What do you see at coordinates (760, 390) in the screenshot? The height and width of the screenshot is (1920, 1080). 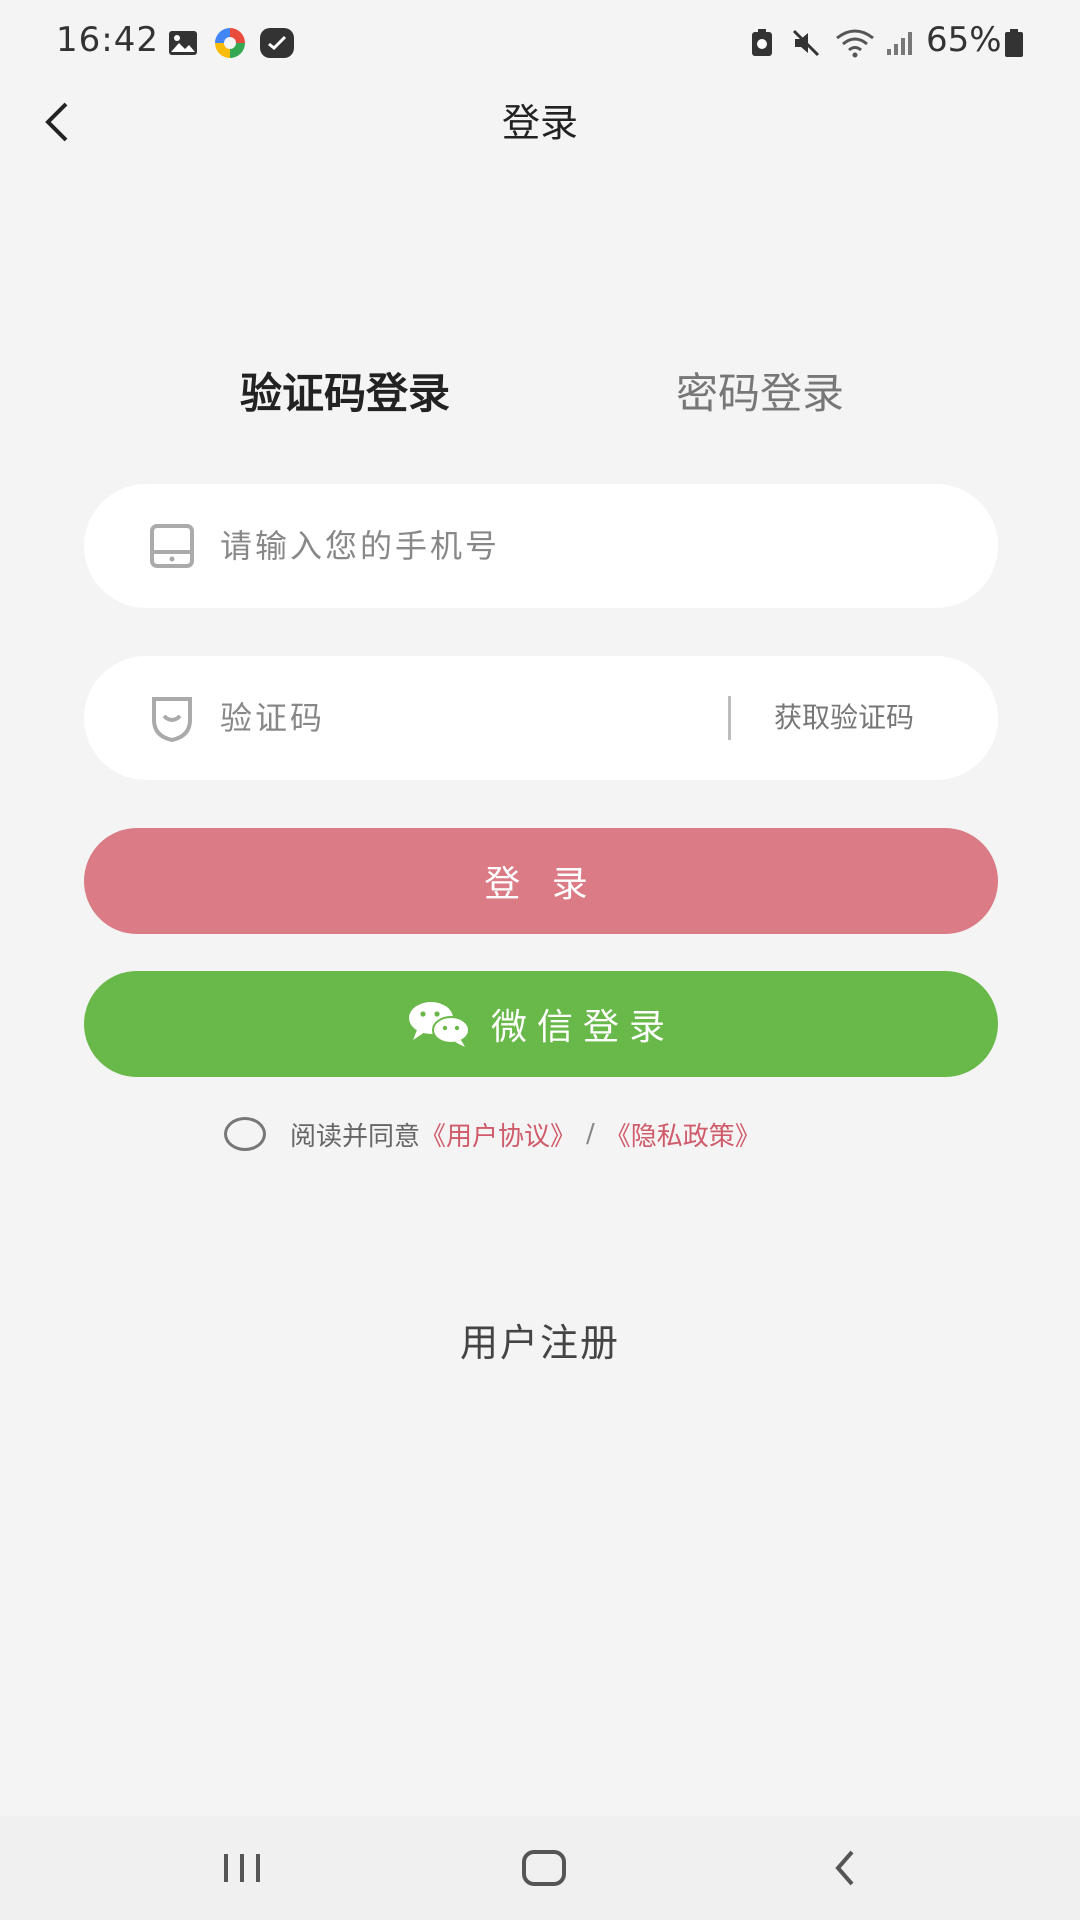 I see `tab-password-login: 密码登录` at bounding box center [760, 390].